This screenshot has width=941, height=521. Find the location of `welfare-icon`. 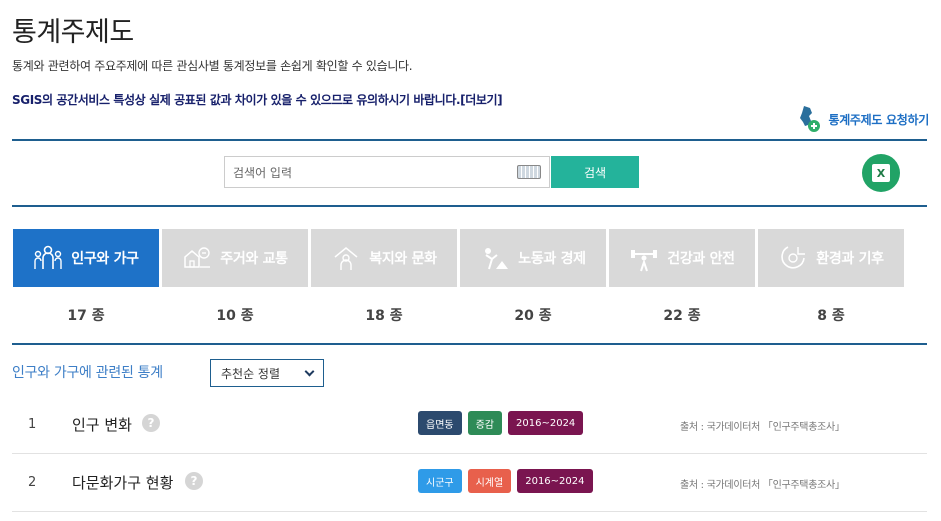

welfare-icon is located at coordinates (346, 258).